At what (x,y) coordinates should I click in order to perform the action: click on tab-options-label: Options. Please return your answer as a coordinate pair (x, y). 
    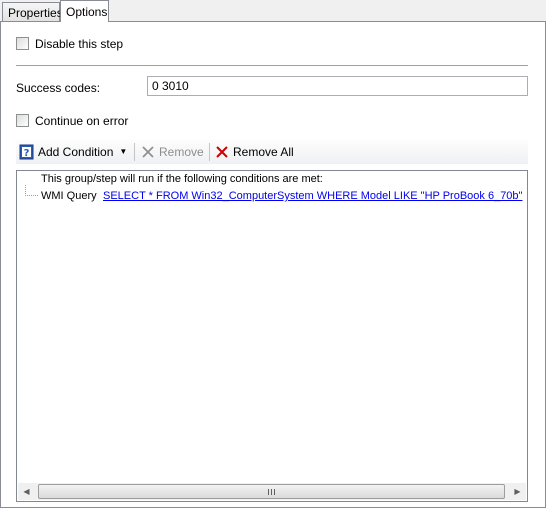
    Looking at the image, I should click on (87, 12).